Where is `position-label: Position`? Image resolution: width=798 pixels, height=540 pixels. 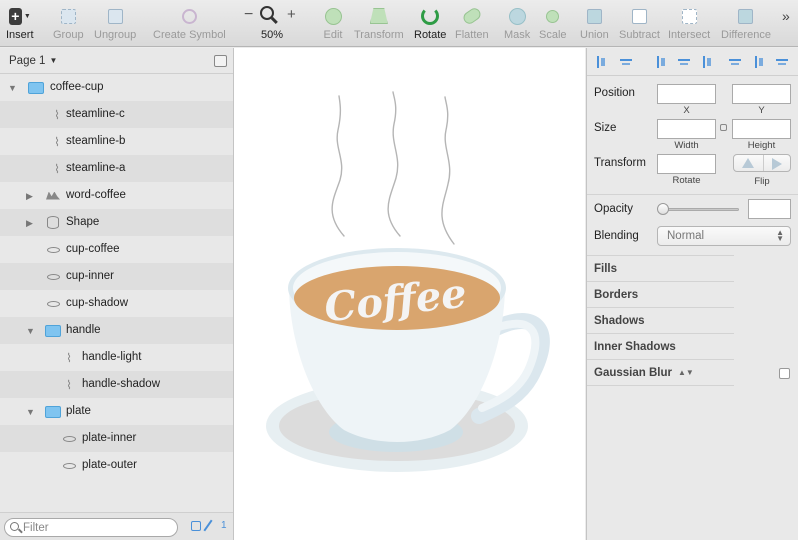
position-label: Position is located at coordinates (614, 93).